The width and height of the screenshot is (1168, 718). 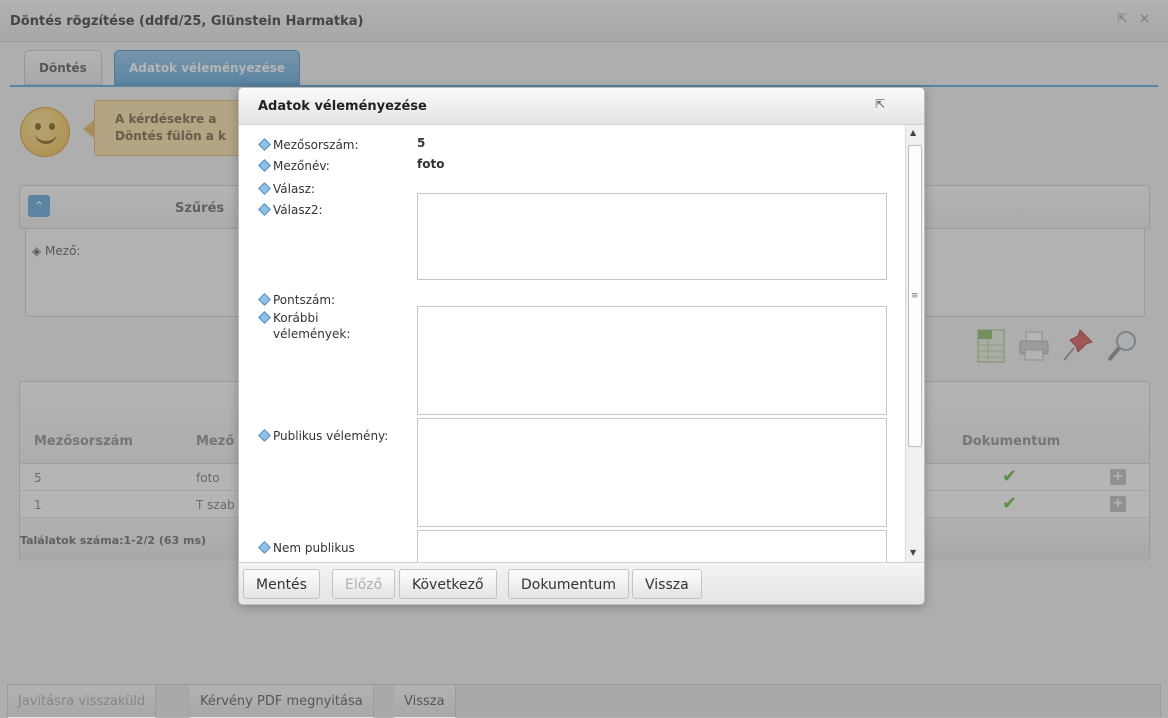 I want to click on document-button: Dokumentum, so click(x=569, y=584).